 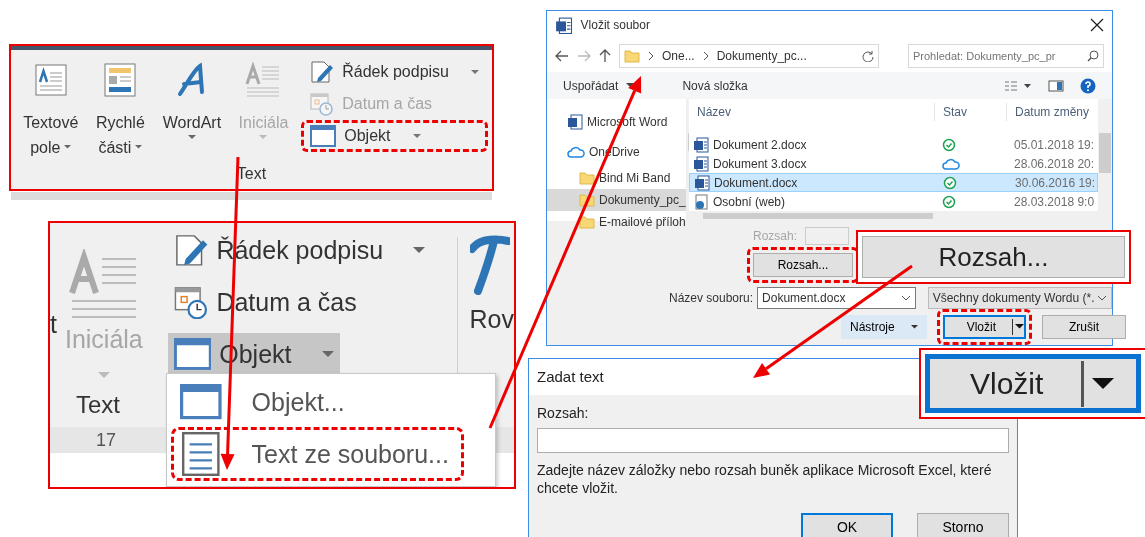 I want to click on up-icon, so click(x=605, y=55).